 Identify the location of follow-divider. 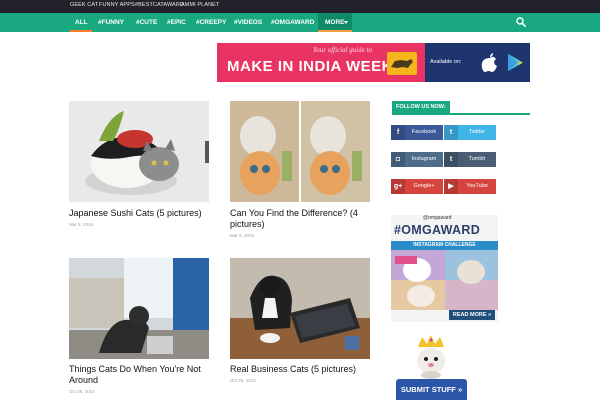
(461, 114).